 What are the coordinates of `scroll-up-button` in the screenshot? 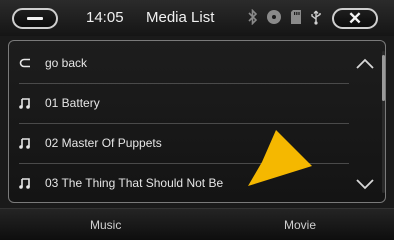 It's located at (365, 64).